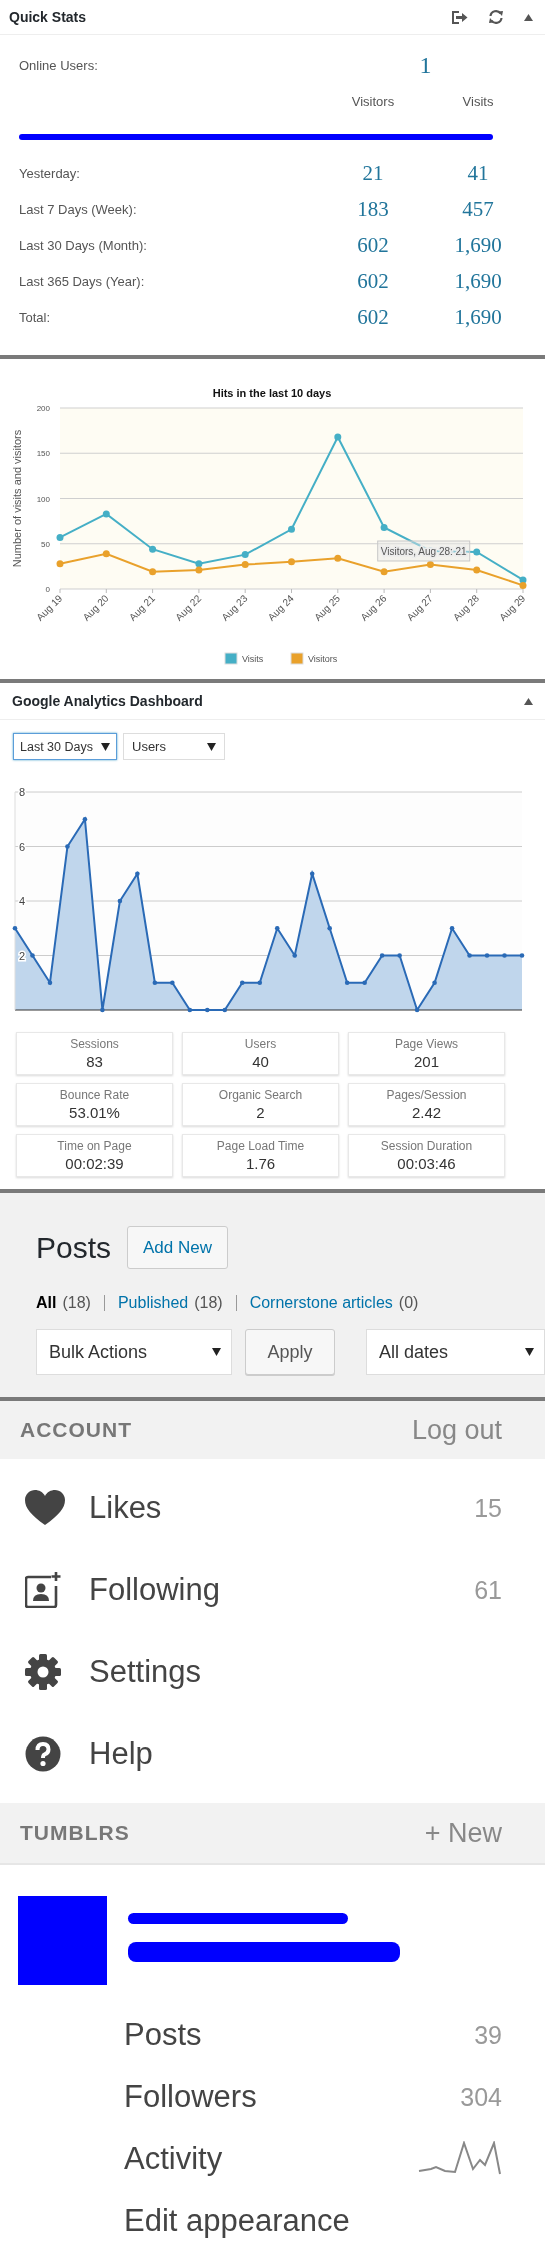 The width and height of the screenshot is (545, 2257). What do you see at coordinates (425, 65) in the screenshot?
I see `stat-value: 1` at bounding box center [425, 65].